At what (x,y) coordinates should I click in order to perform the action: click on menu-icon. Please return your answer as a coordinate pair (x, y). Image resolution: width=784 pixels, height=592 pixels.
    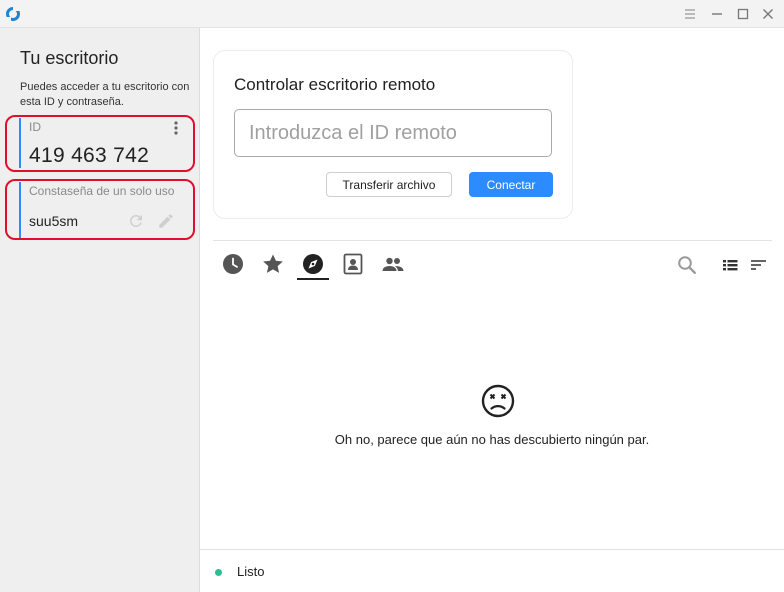
    Looking at the image, I should click on (690, 14).